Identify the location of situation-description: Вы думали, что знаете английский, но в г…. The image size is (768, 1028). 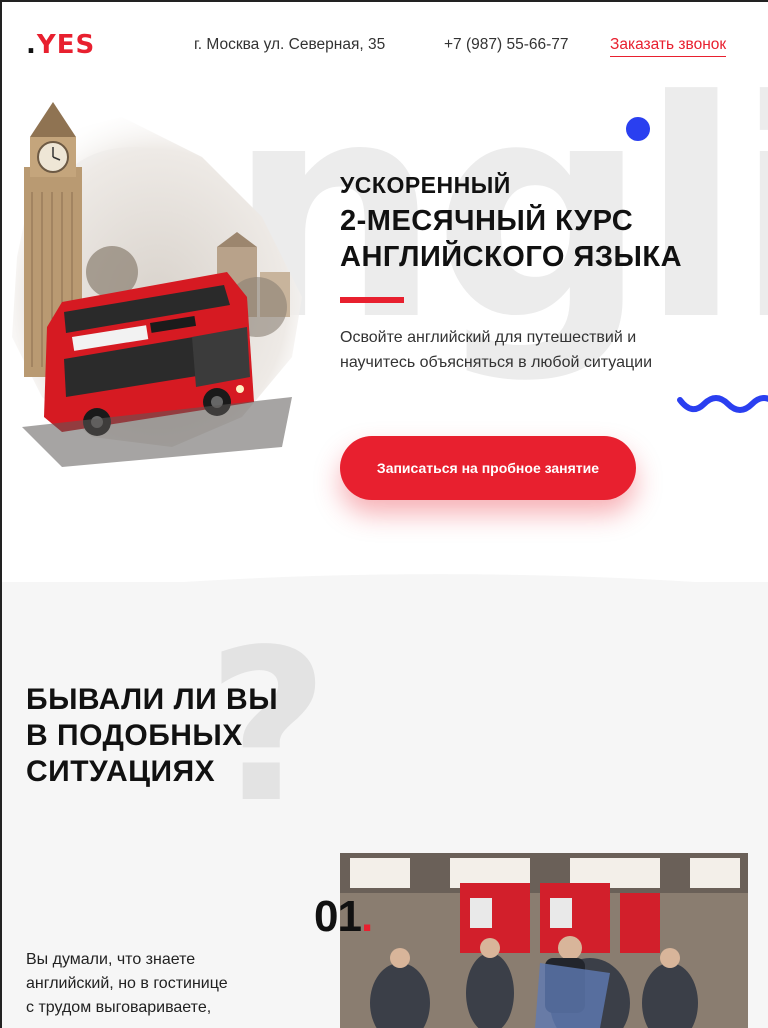
(151, 984).